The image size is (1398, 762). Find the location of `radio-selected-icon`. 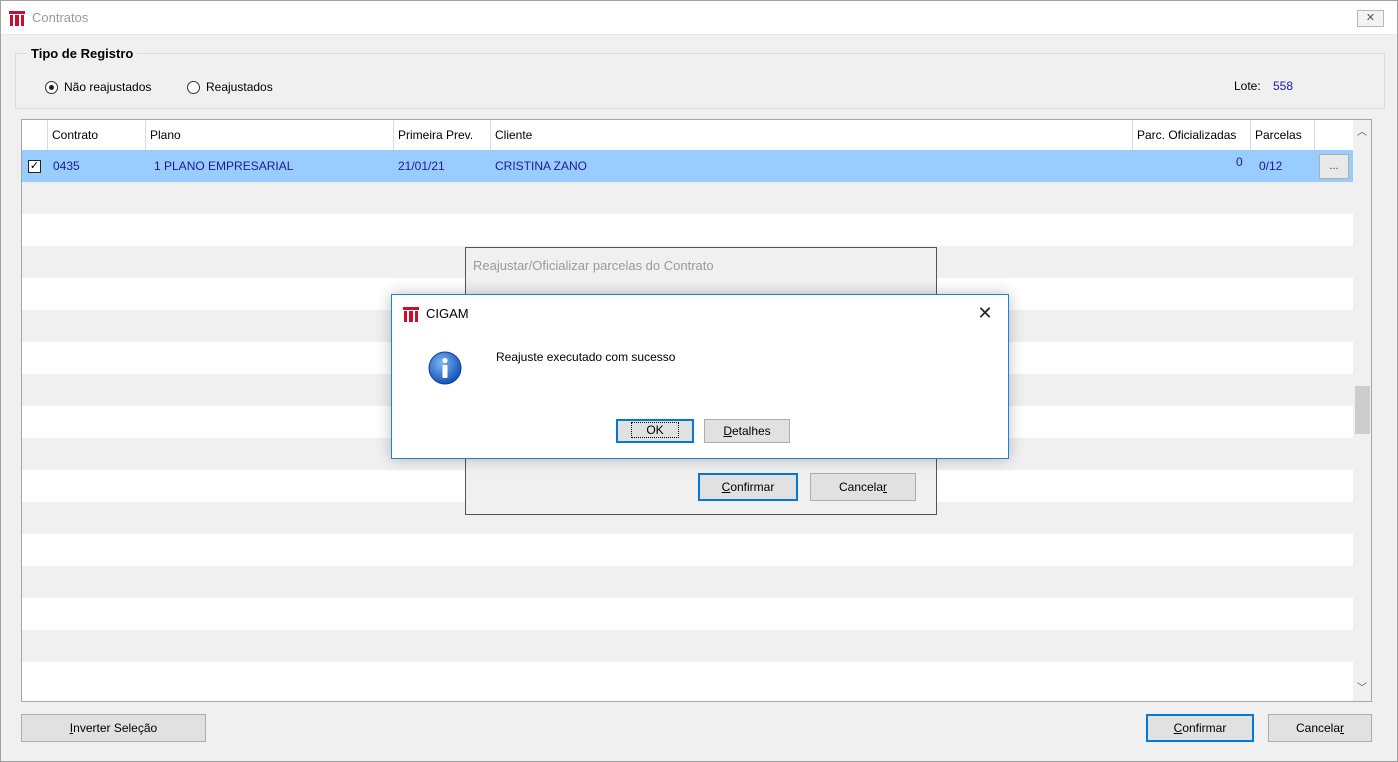

radio-selected-icon is located at coordinates (51, 87).